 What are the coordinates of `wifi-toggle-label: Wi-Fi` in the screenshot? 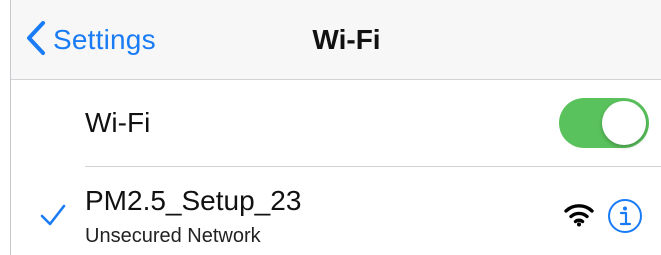 It's located at (118, 122).